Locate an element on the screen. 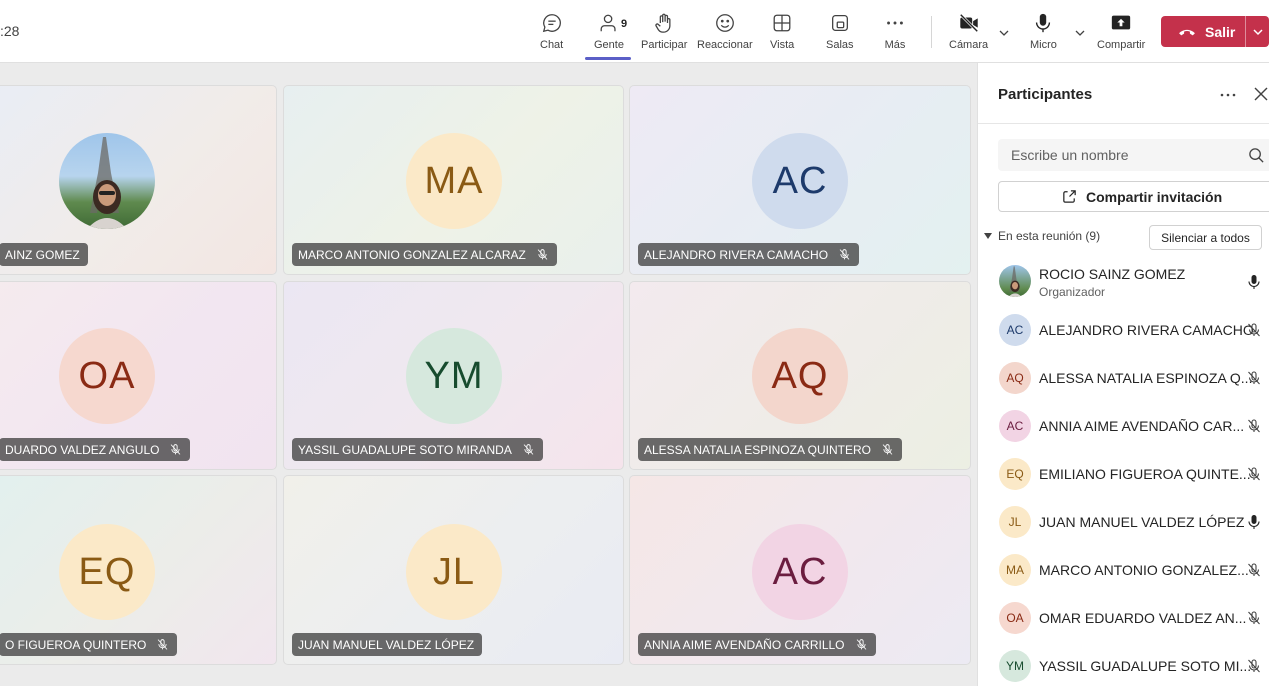  eiffel-tower-photo-icon is located at coordinates (1015, 281).